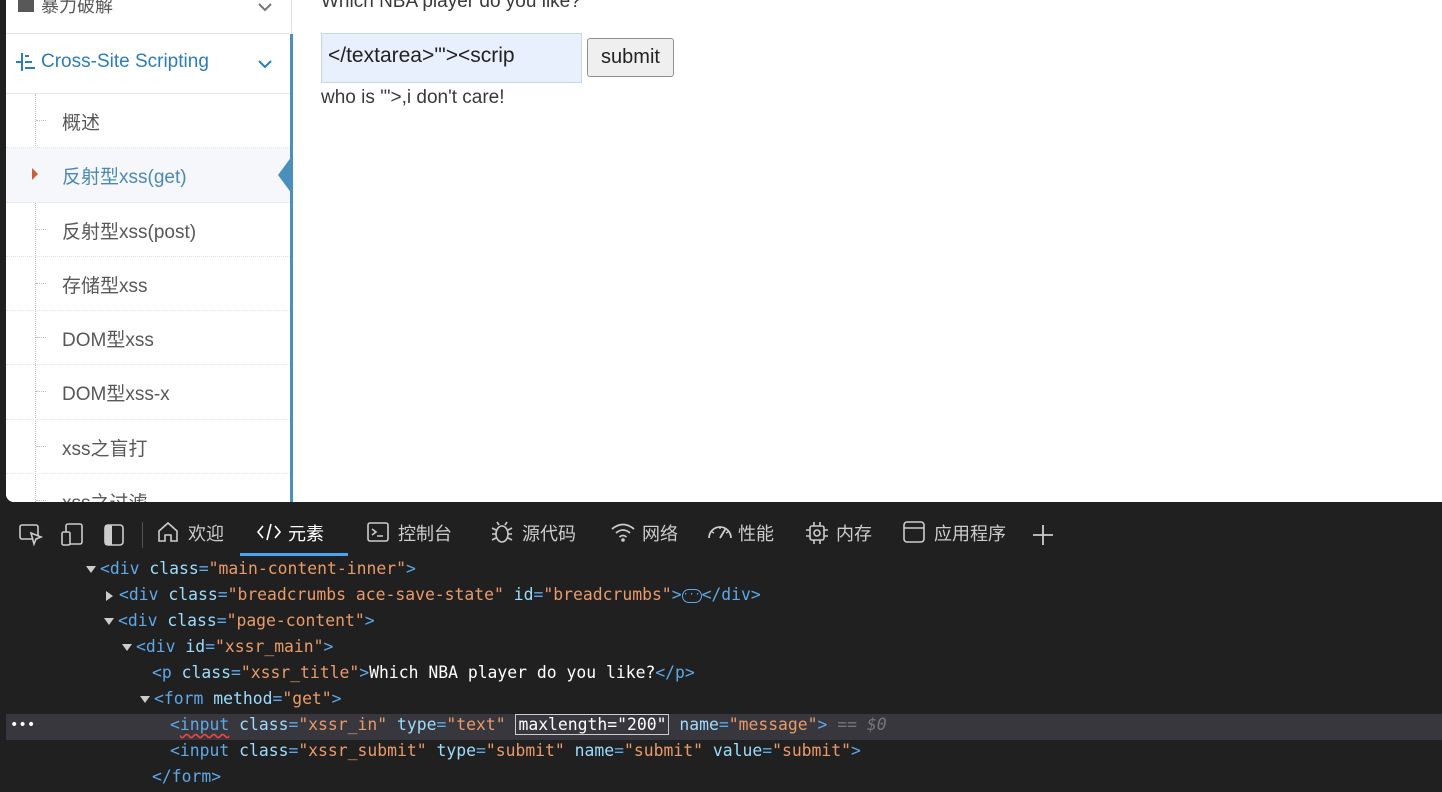 This screenshot has width=1442, height=792. I want to click on tab-performance: 性能, so click(740, 538).